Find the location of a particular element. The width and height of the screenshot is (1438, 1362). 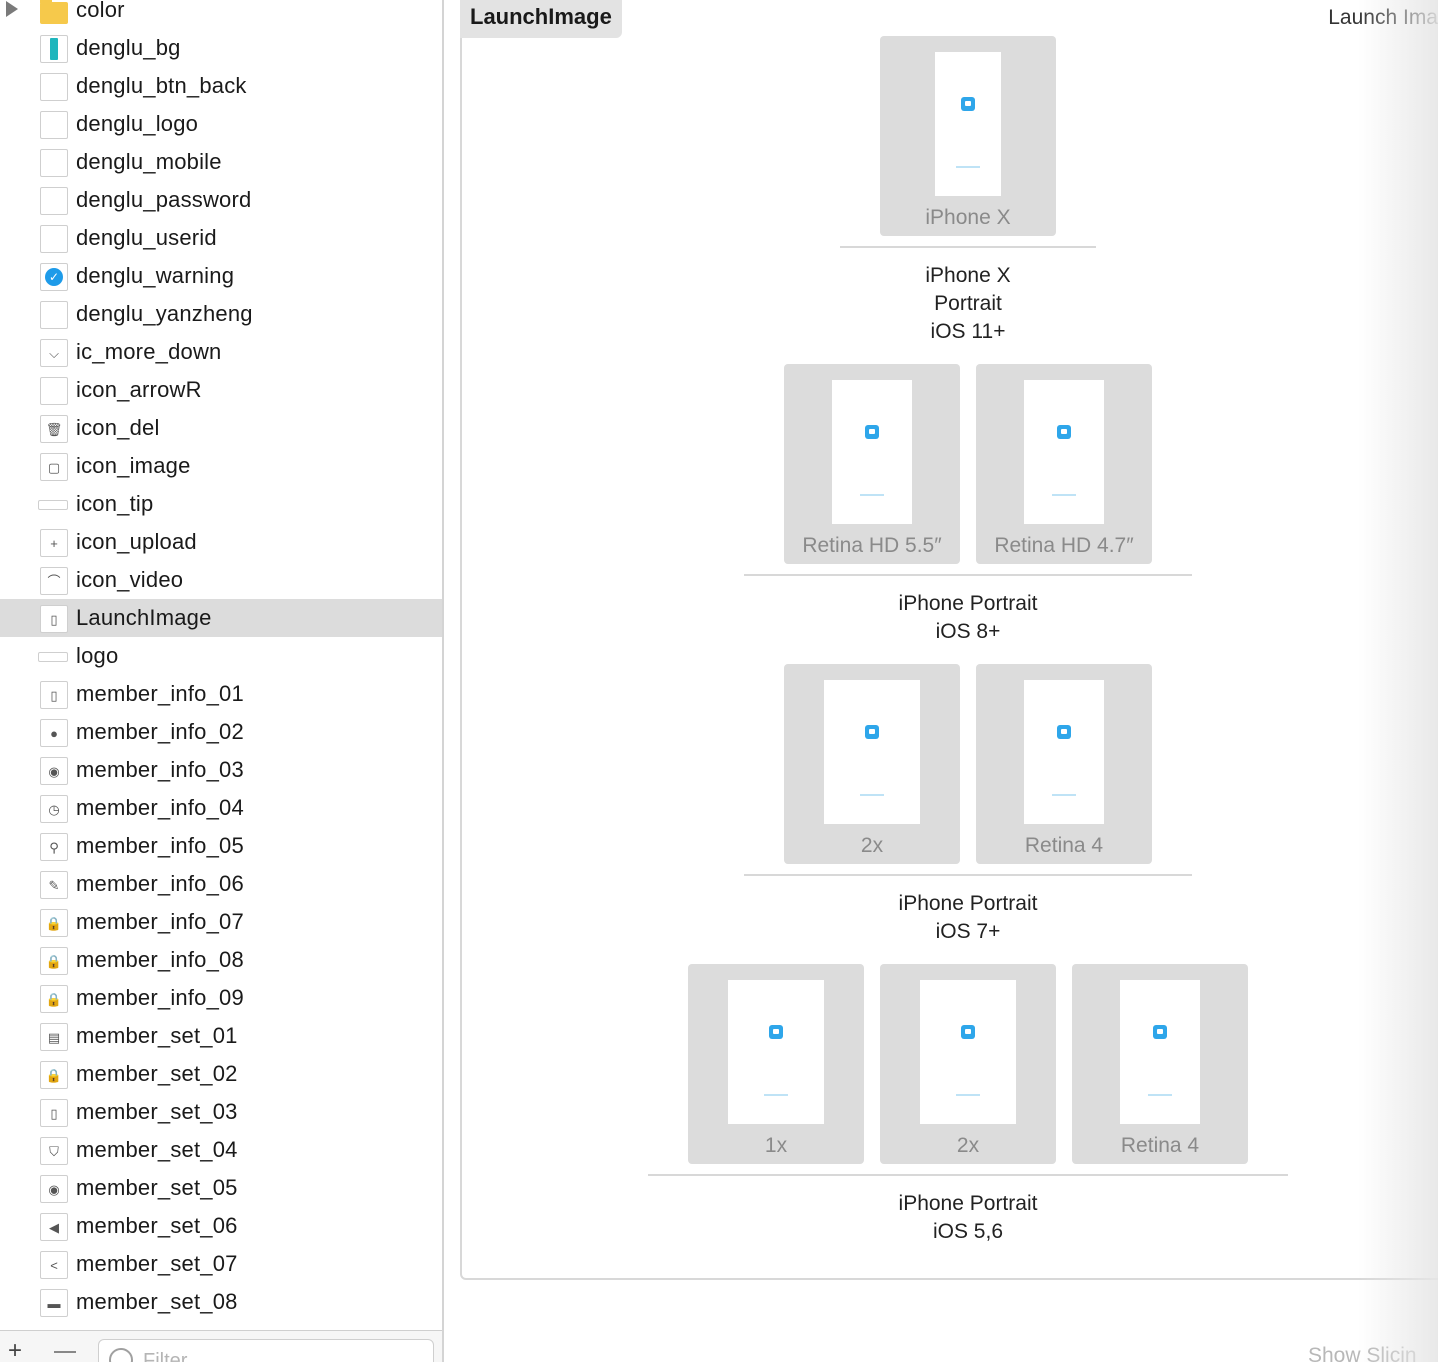

asset-row: denglu_mobile is located at coordinates (221, 162).